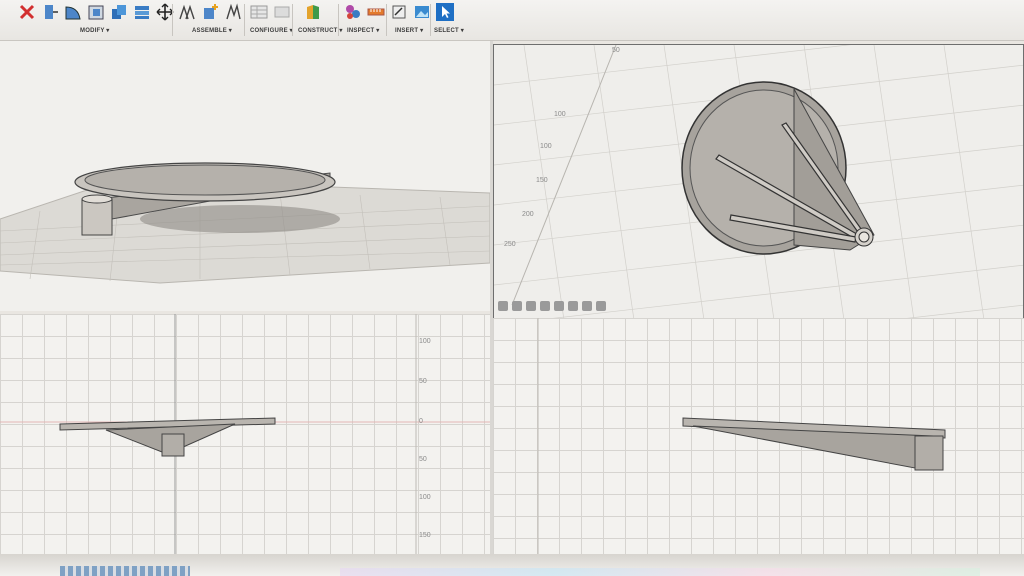 The width and height of the screenshot is (1024, 576). What do you see at coordinates (125, 571) in the screenshot?
I see `taskbar-icons` at bounding box center [125, 571].